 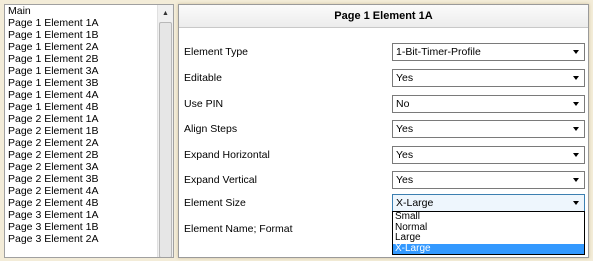 What do you see at coordinates (488, 52) in the screenshot?
I see `element-type-select: 1-Bit-Timer-Profile` at bounding box center [488, 52].